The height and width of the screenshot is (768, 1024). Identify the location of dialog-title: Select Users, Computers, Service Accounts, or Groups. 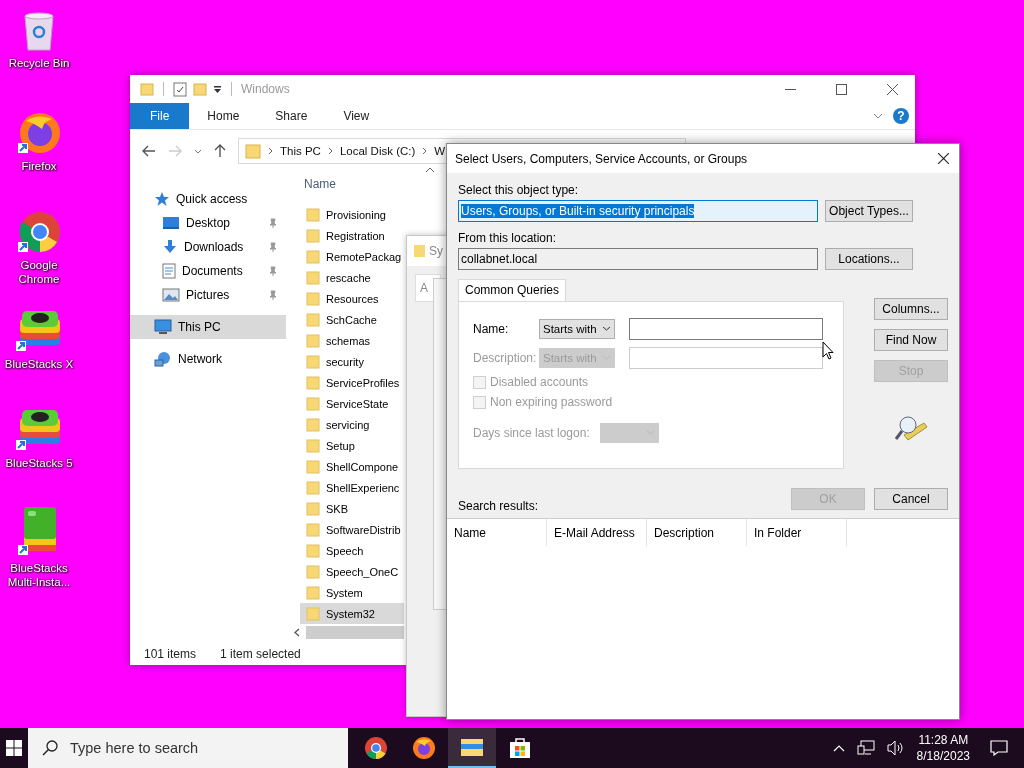
(601, 158).